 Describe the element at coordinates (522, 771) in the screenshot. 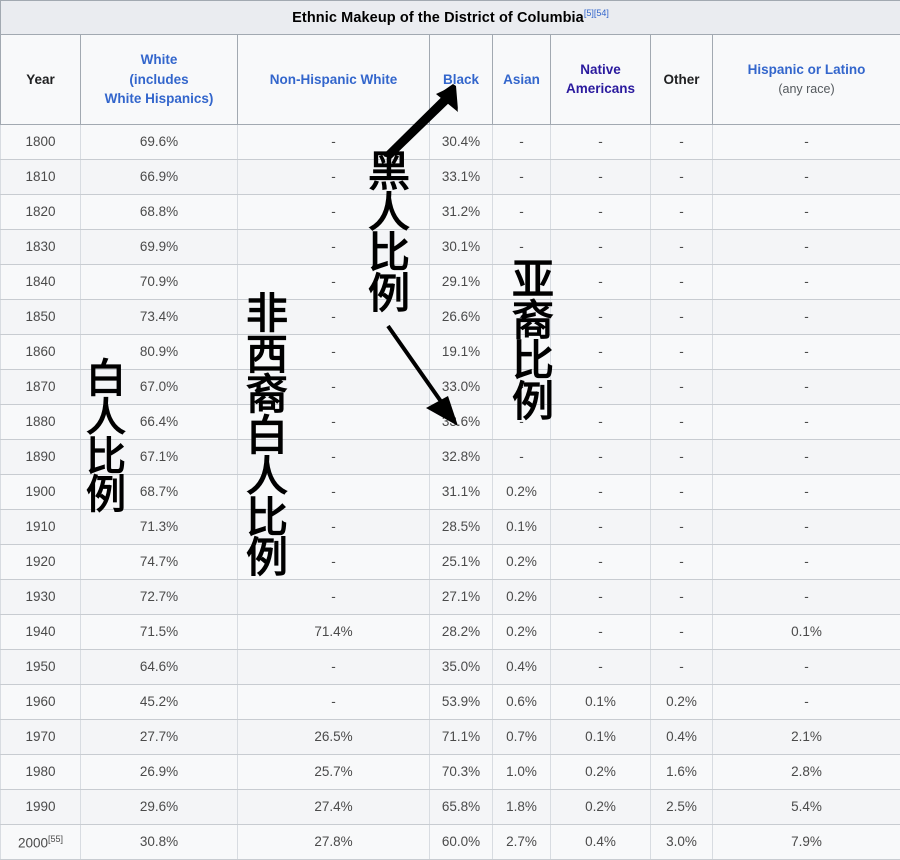

I see `cell-asian: 1.0%` at that location.